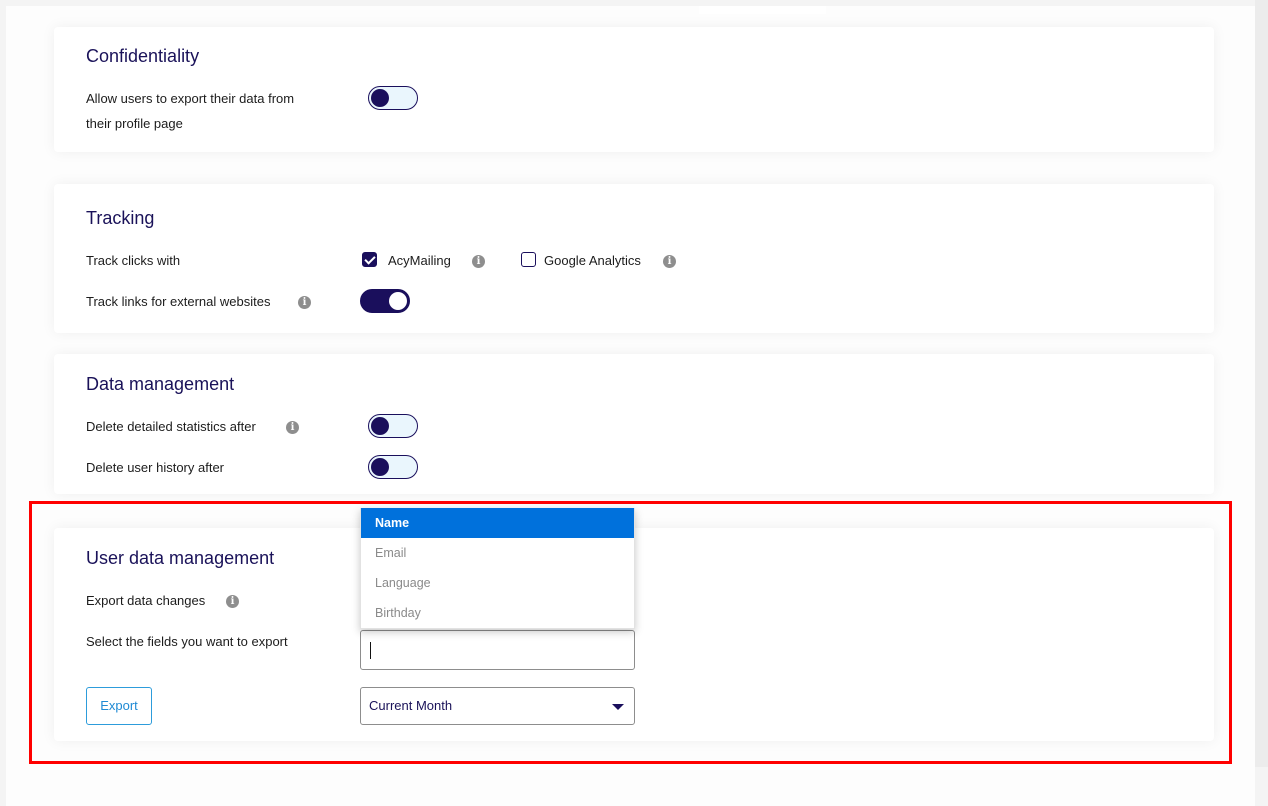 This screenshot has width=1268, height=806. What do you see at coordinates (119, 706) in the screenshot?
I see `export-button: Export` at bounding box center [119, 706].